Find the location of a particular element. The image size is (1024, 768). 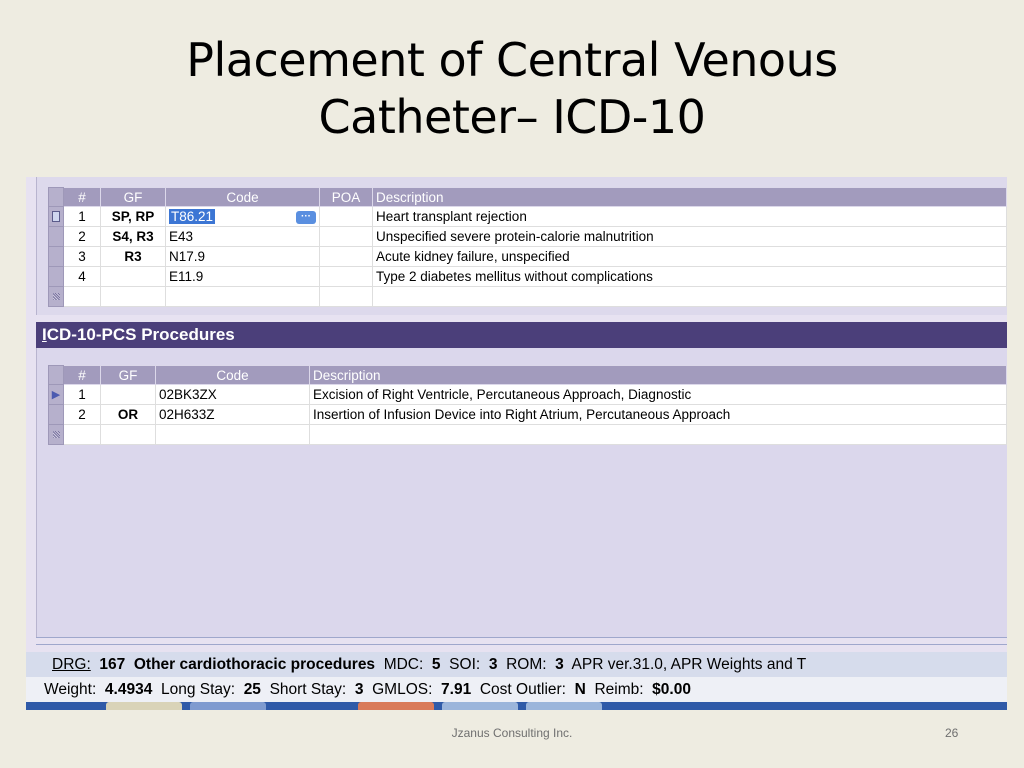

row-selector: ▶ is located at coordinates (56, 394).